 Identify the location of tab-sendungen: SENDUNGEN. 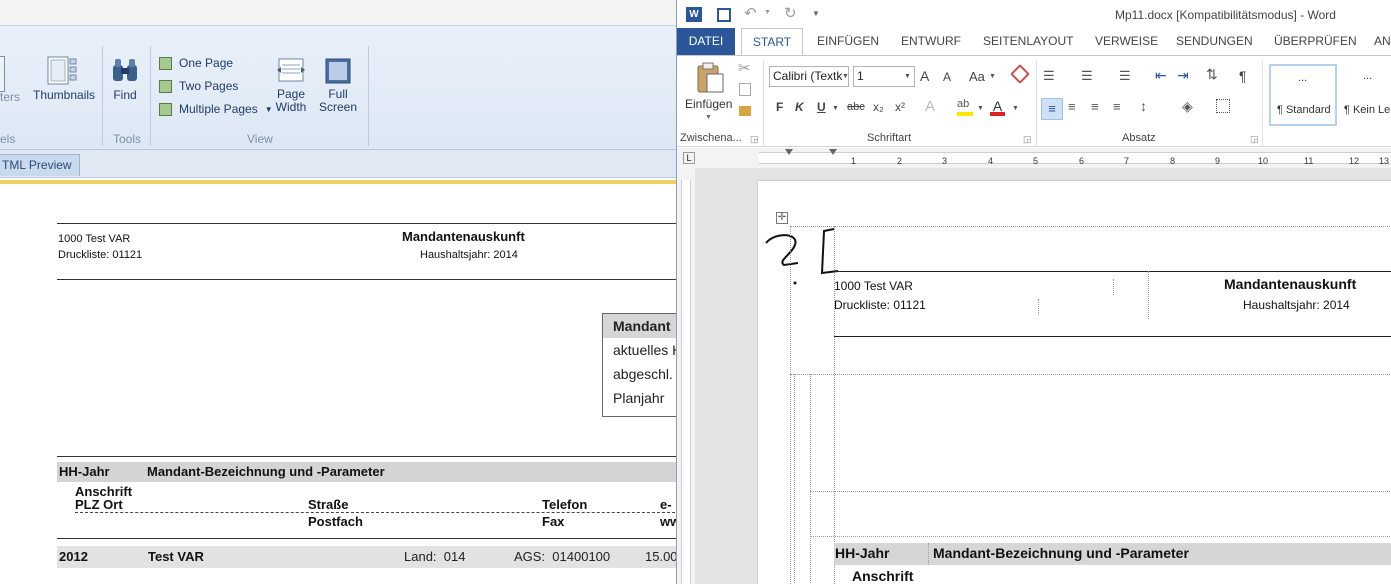
(1214, 41).